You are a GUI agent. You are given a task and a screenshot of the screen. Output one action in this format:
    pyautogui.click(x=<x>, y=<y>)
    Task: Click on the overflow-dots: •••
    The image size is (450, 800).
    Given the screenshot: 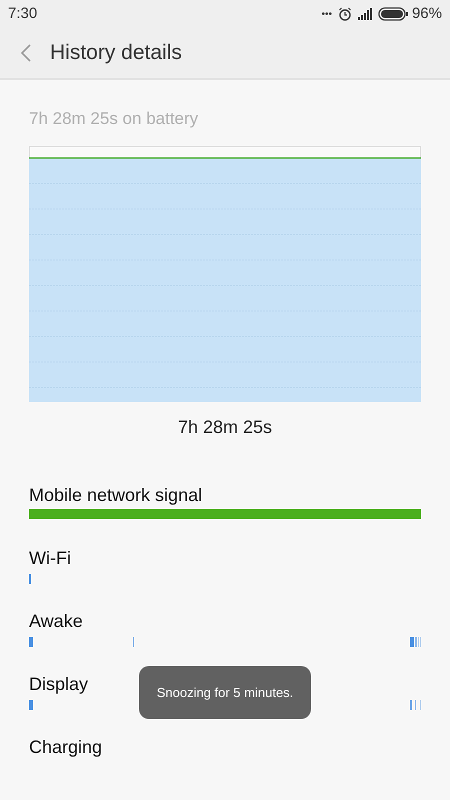 What is the action you would take?
    pyautogui.click(x=326, y=15)
    